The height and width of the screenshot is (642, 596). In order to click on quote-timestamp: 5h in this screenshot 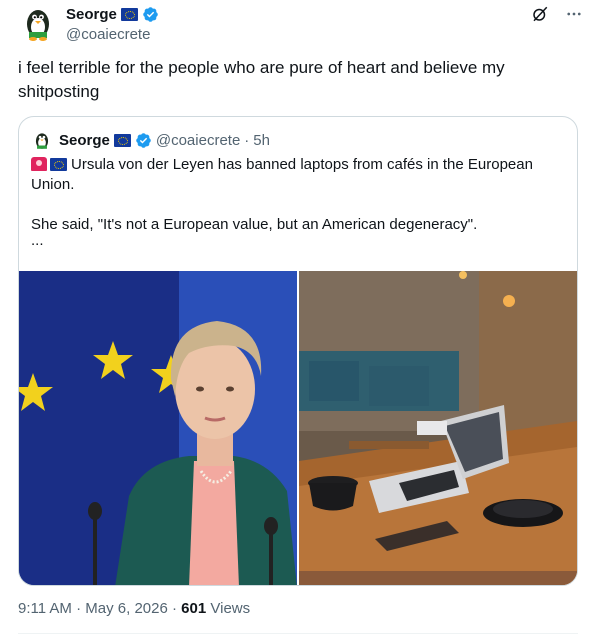, I will do `click(261, 140)`.